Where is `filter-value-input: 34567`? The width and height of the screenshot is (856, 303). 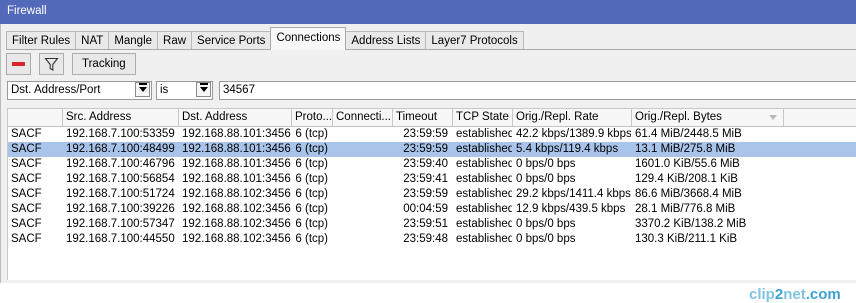 filter-value-input: 34567 is located at coordinates (537, 90).